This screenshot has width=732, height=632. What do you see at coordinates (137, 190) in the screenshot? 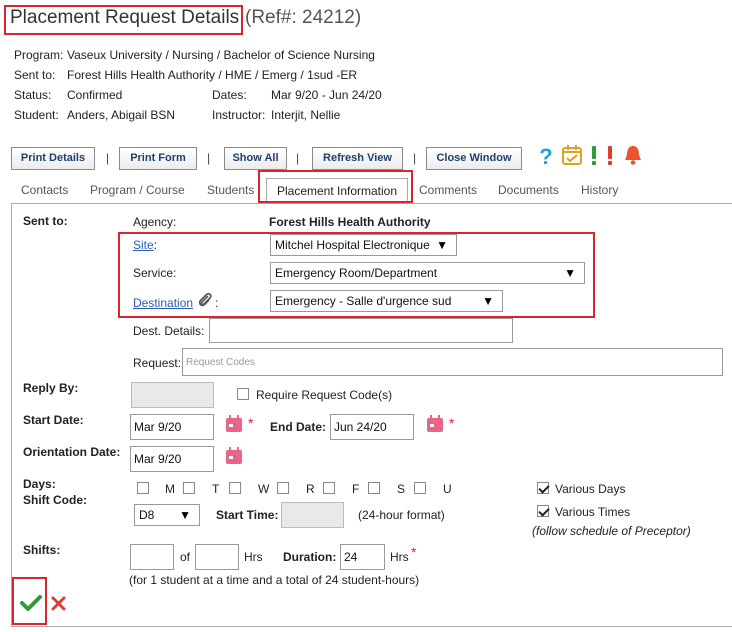
I see `tab-program-course: Program / Course` at bounding box center [137, 190].